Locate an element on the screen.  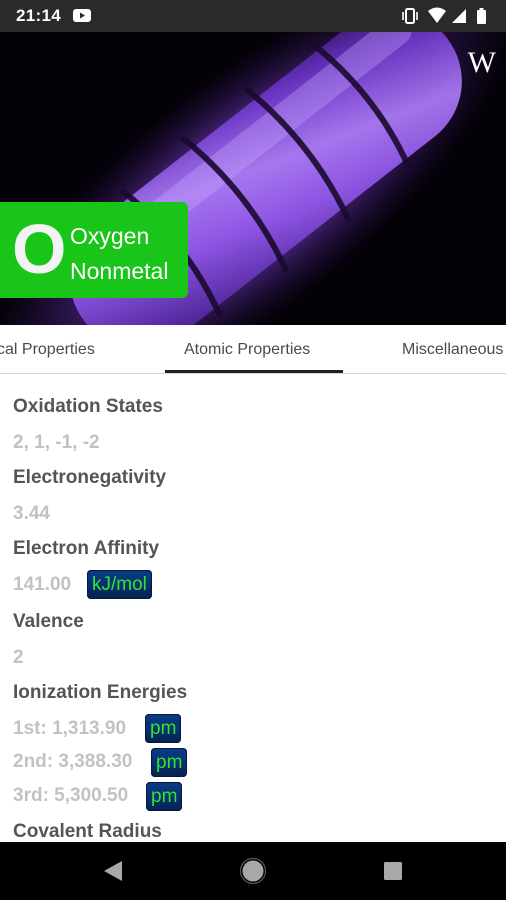
electronegativity-value: 3.44 is located at coordinates (31, 513).